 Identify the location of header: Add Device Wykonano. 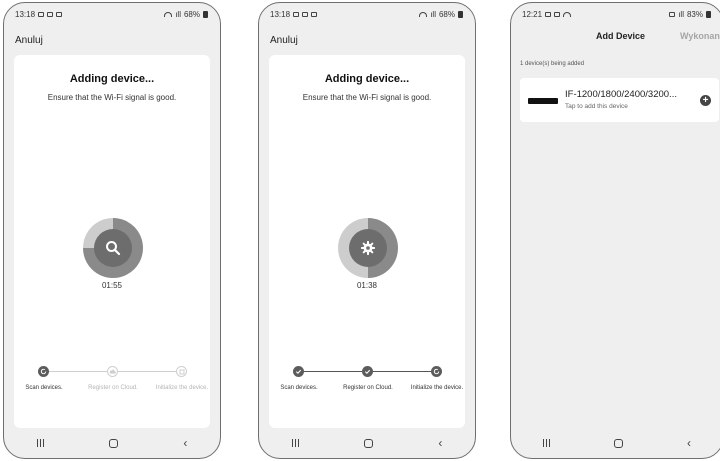
(615, 37).